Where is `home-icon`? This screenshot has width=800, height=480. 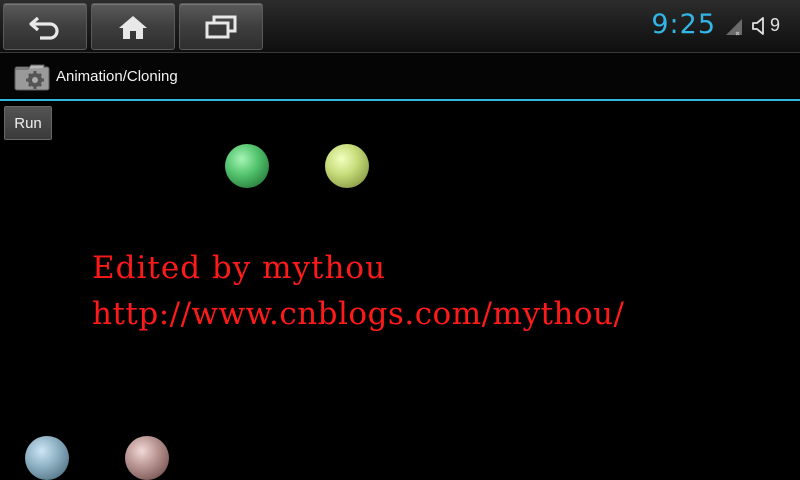
home-icon is located at coordinates (133, 27).